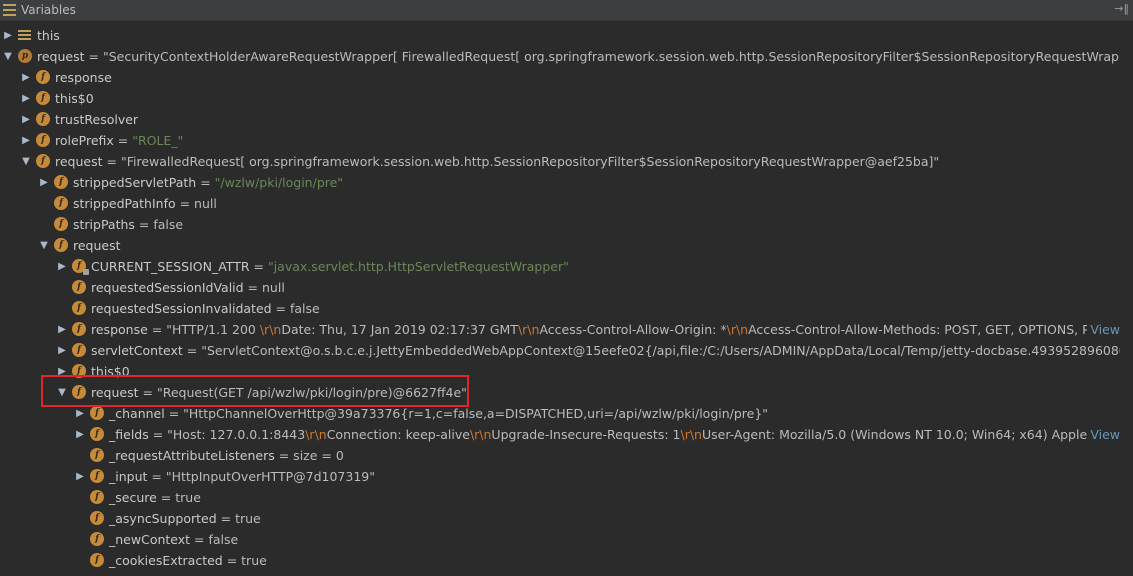 This screenshot has height=576, width=1133. What do you see at coordinates (163, 518) in the screenshot?
I see `variable-name: _asyncSupported` at bounding box center [163, 518].